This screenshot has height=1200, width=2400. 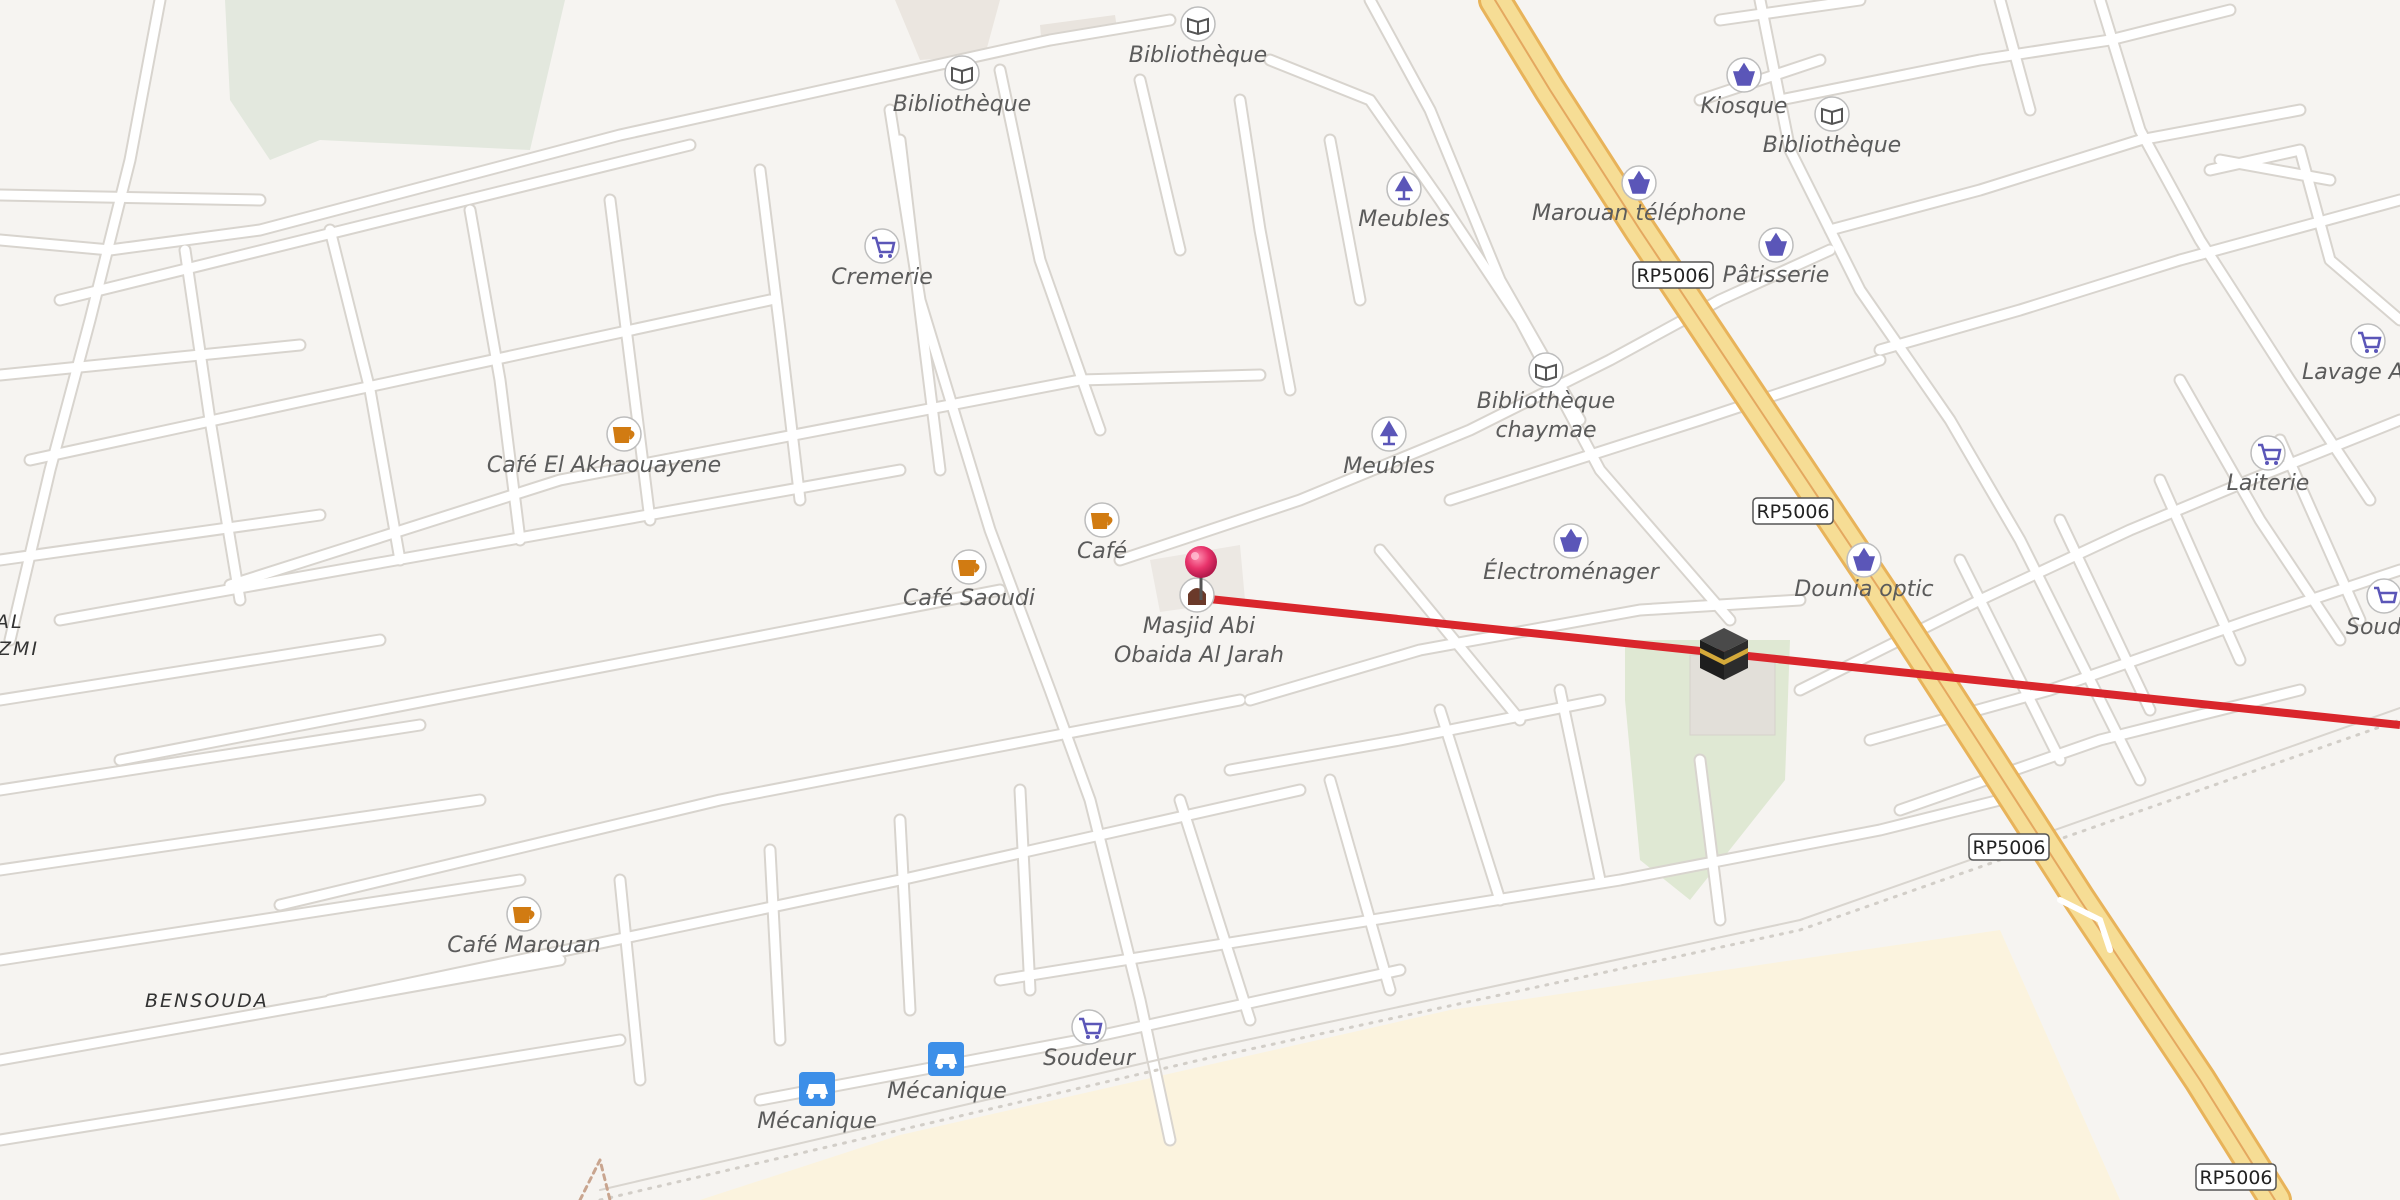 What do you see at coordinates (207, 1001) in the screenshot?
I see `district-label: BENSOUDA` at bounding box center [207, 1001].